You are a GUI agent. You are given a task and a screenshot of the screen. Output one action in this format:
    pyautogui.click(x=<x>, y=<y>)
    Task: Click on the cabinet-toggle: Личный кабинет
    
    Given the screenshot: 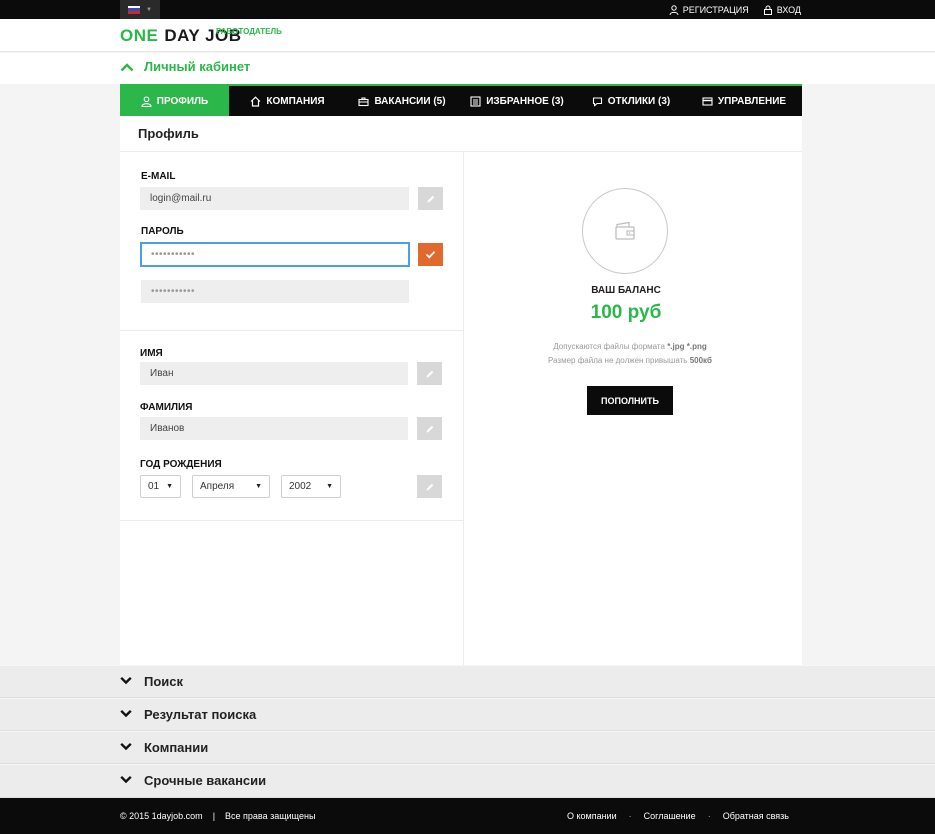 What is the action you would take?
    pyautogui.click(x=185, y=66)
    